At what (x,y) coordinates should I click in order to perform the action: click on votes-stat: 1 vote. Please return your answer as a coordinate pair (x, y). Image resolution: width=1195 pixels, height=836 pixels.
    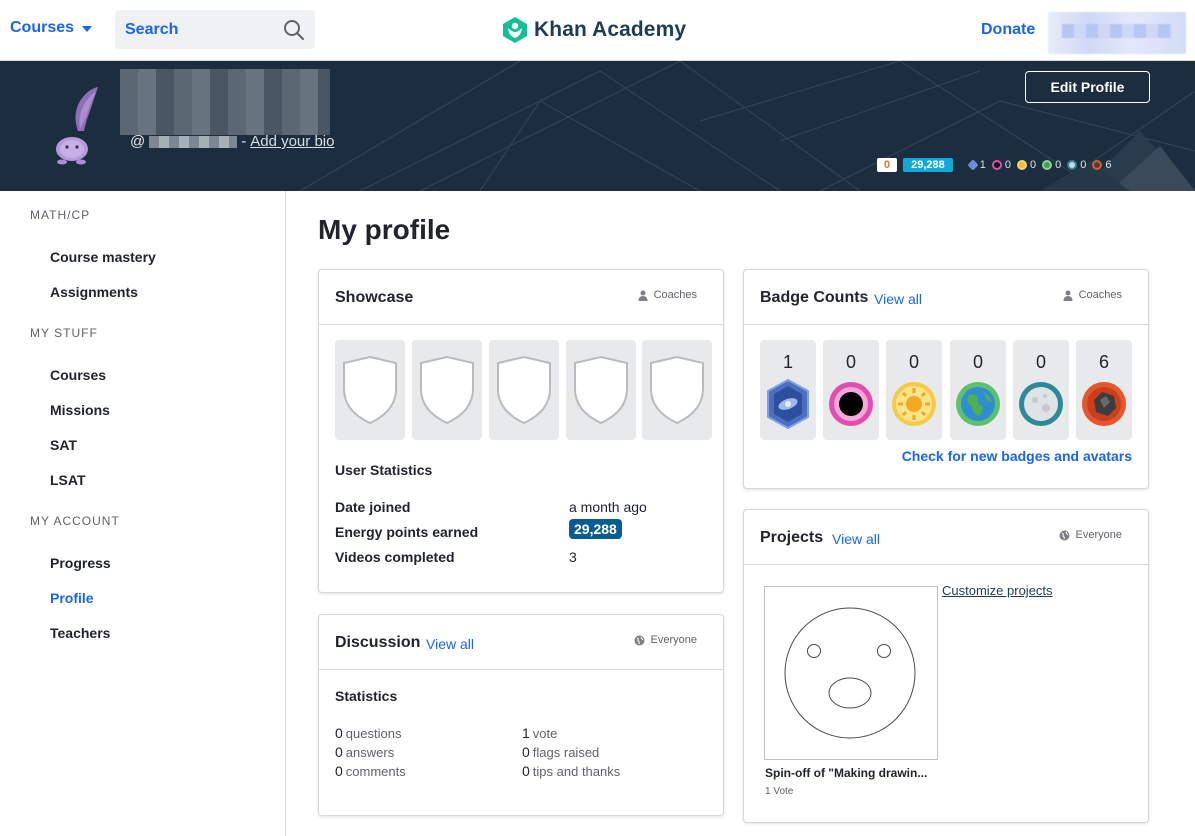
    Looking at the image, I should click on (540, 733).